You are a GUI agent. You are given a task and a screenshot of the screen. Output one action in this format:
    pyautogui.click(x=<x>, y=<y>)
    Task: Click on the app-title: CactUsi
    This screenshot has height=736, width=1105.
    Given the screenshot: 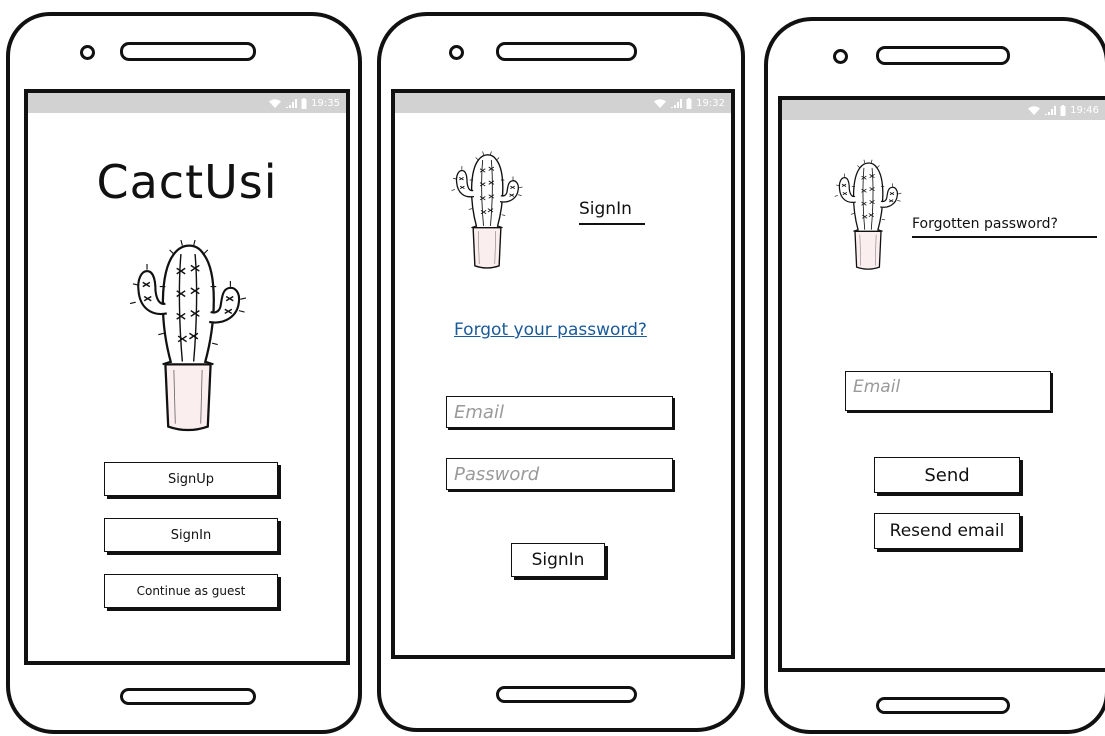 What is the action you would take?
    pyautogui.click(x=187, y=182)
    